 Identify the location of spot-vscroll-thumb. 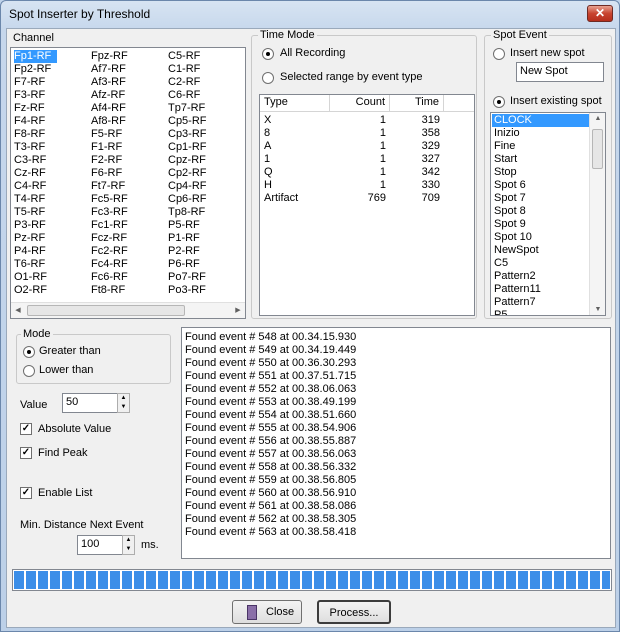
(597, 149).